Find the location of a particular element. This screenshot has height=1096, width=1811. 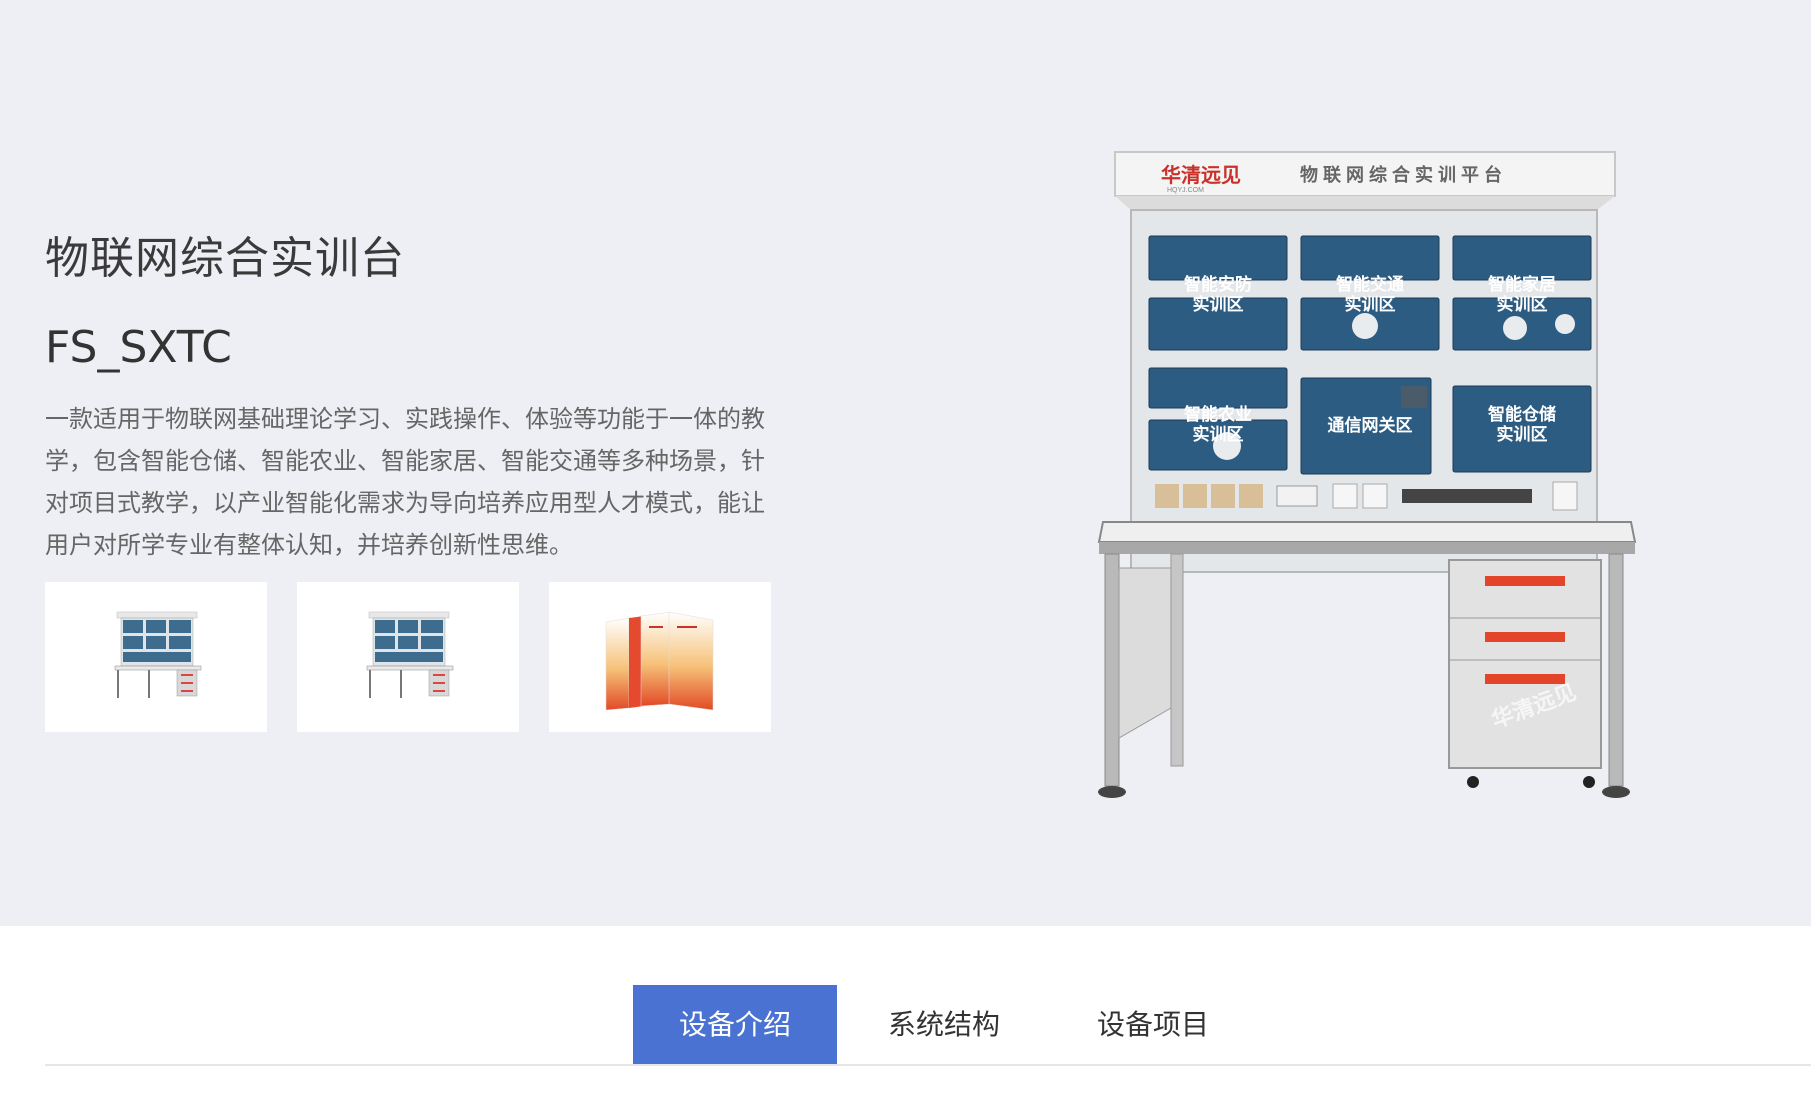

tab-device-projects: 设备项目 is located at coordinates (1153, 1024).